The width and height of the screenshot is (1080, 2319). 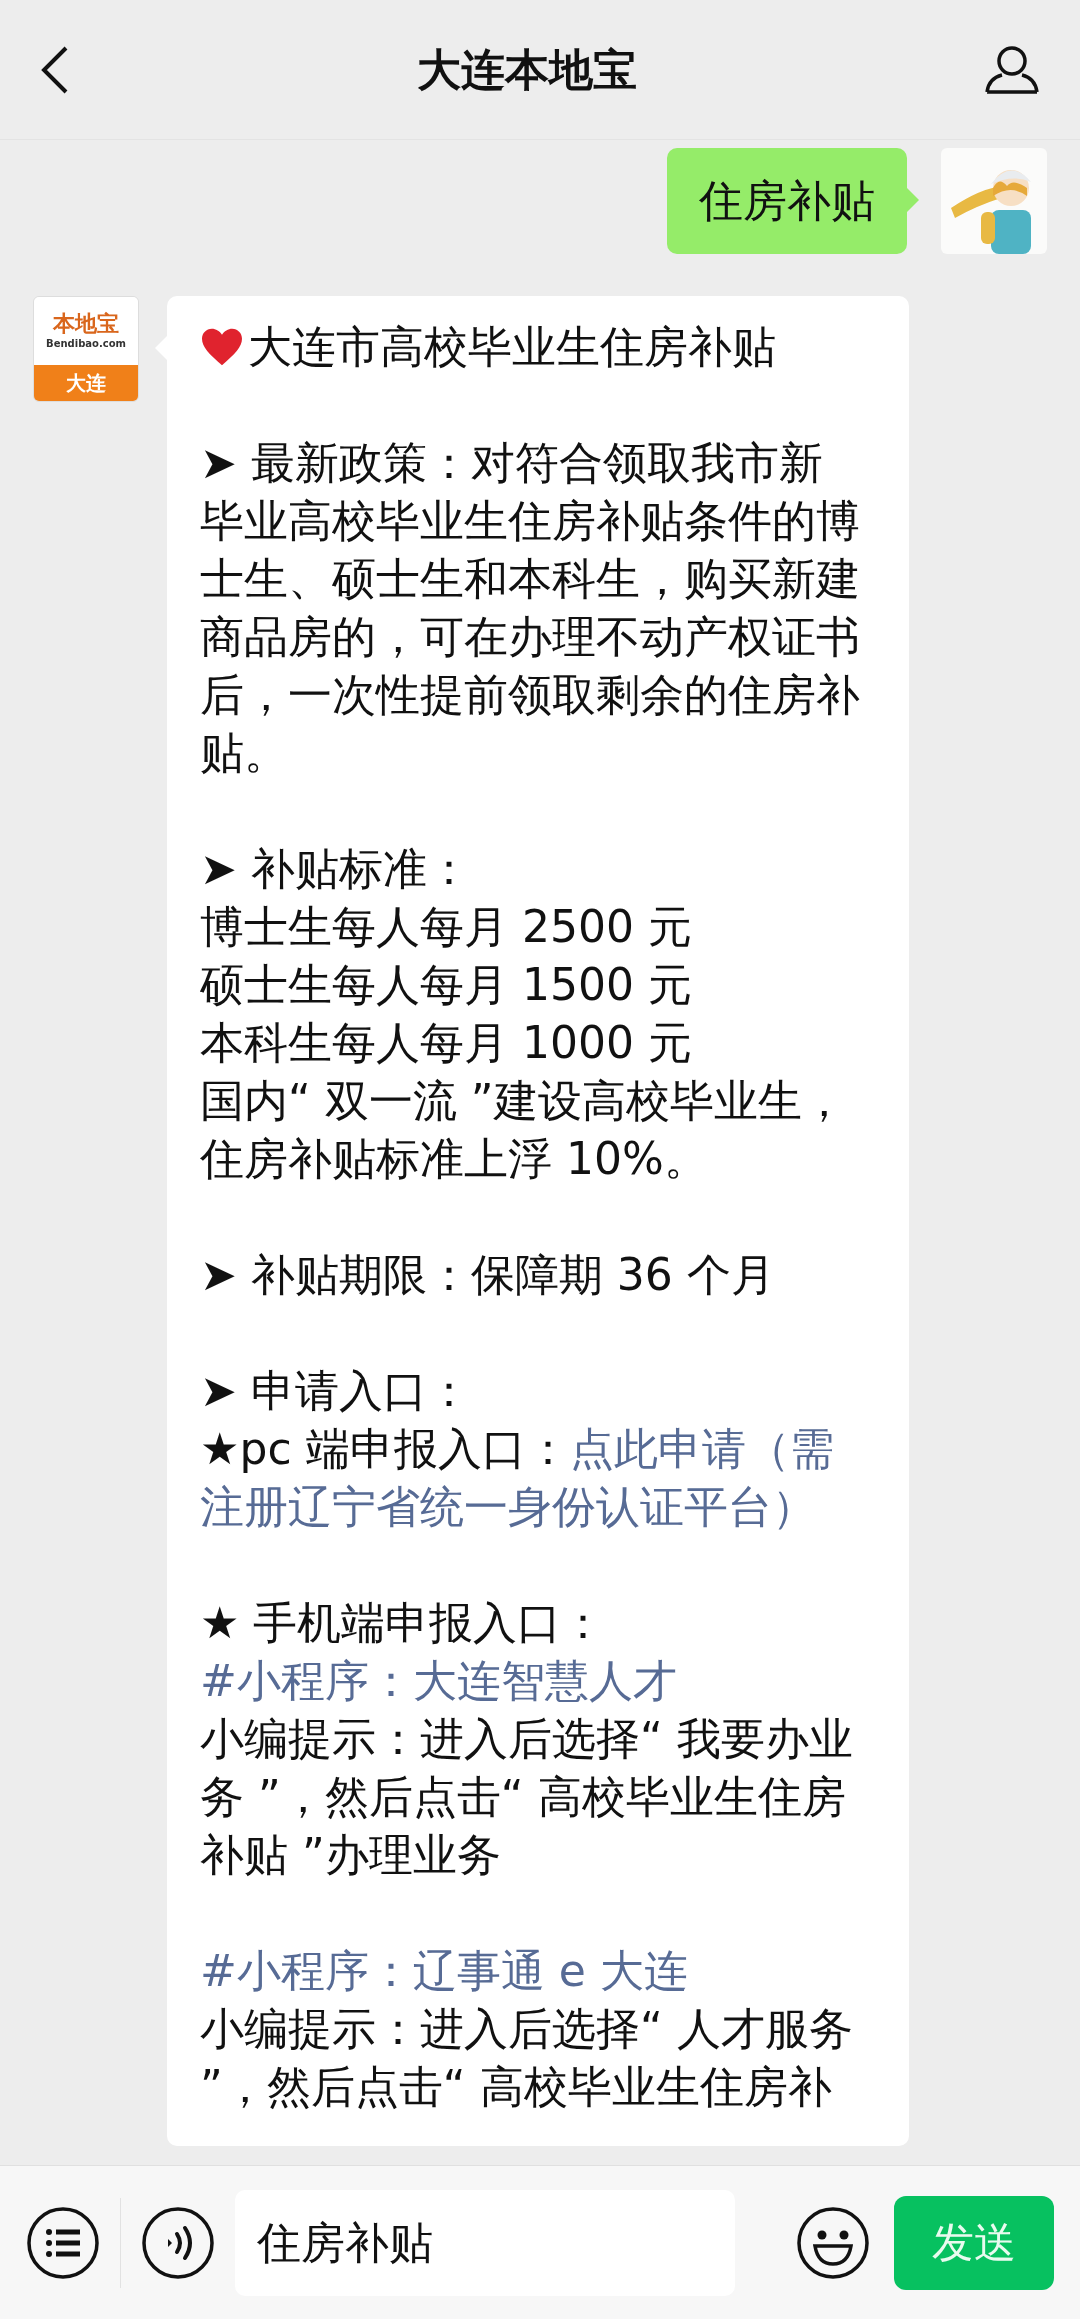 What do you see at coordinates (527, 69) in the screenshot?
I see `chat-title: 大连本地宝` at bounding box center [527, 69].